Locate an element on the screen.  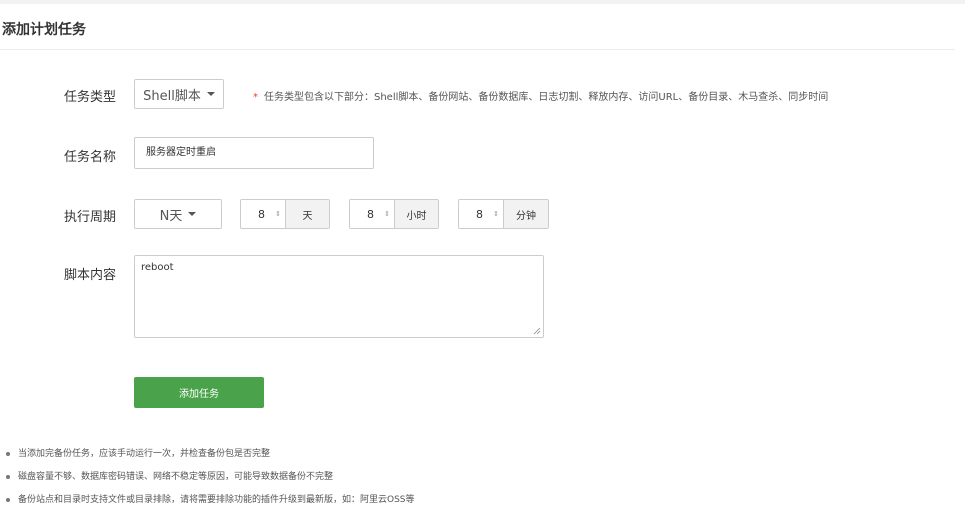
minute-input: 8 is located at coordinates (474, 214).